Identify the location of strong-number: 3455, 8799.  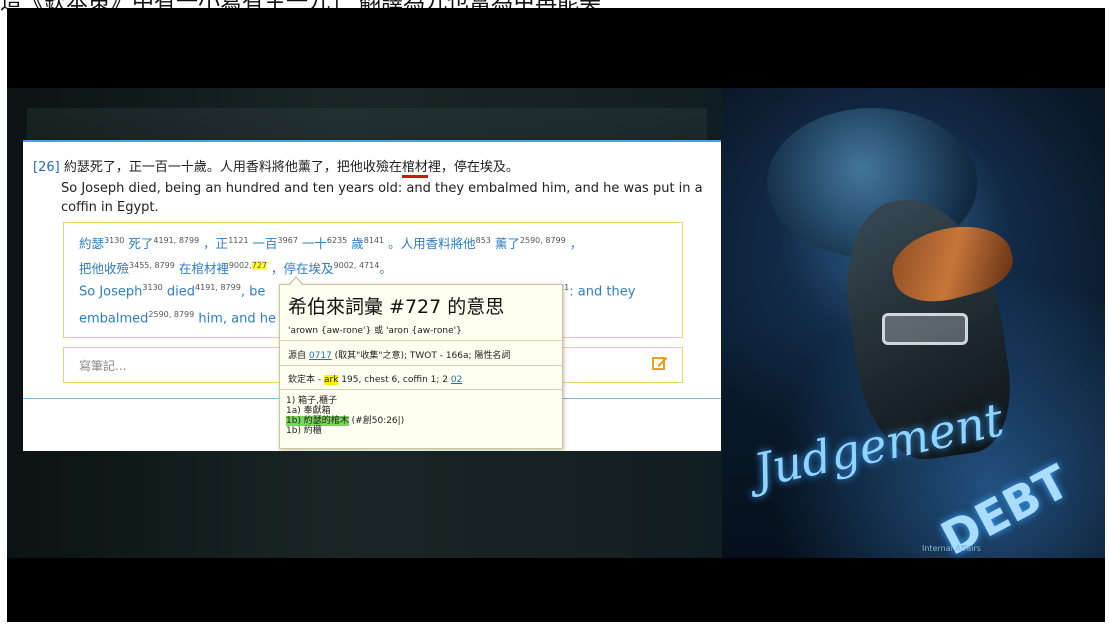
(152, 265).